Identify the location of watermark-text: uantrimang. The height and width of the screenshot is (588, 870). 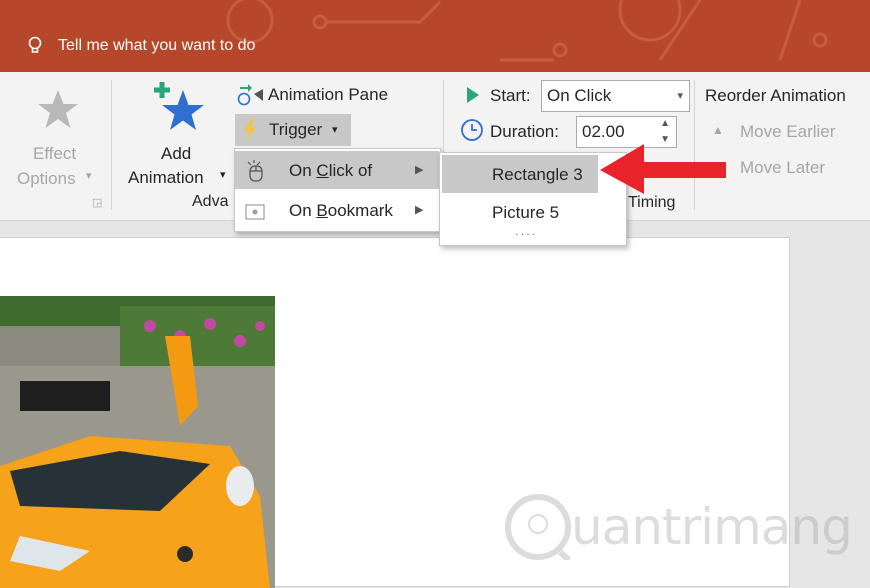
(712, 527).